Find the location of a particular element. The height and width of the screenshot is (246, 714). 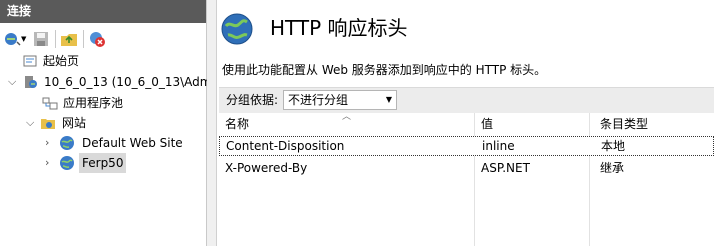

start-page-icon is located at coordinates (30, 61).